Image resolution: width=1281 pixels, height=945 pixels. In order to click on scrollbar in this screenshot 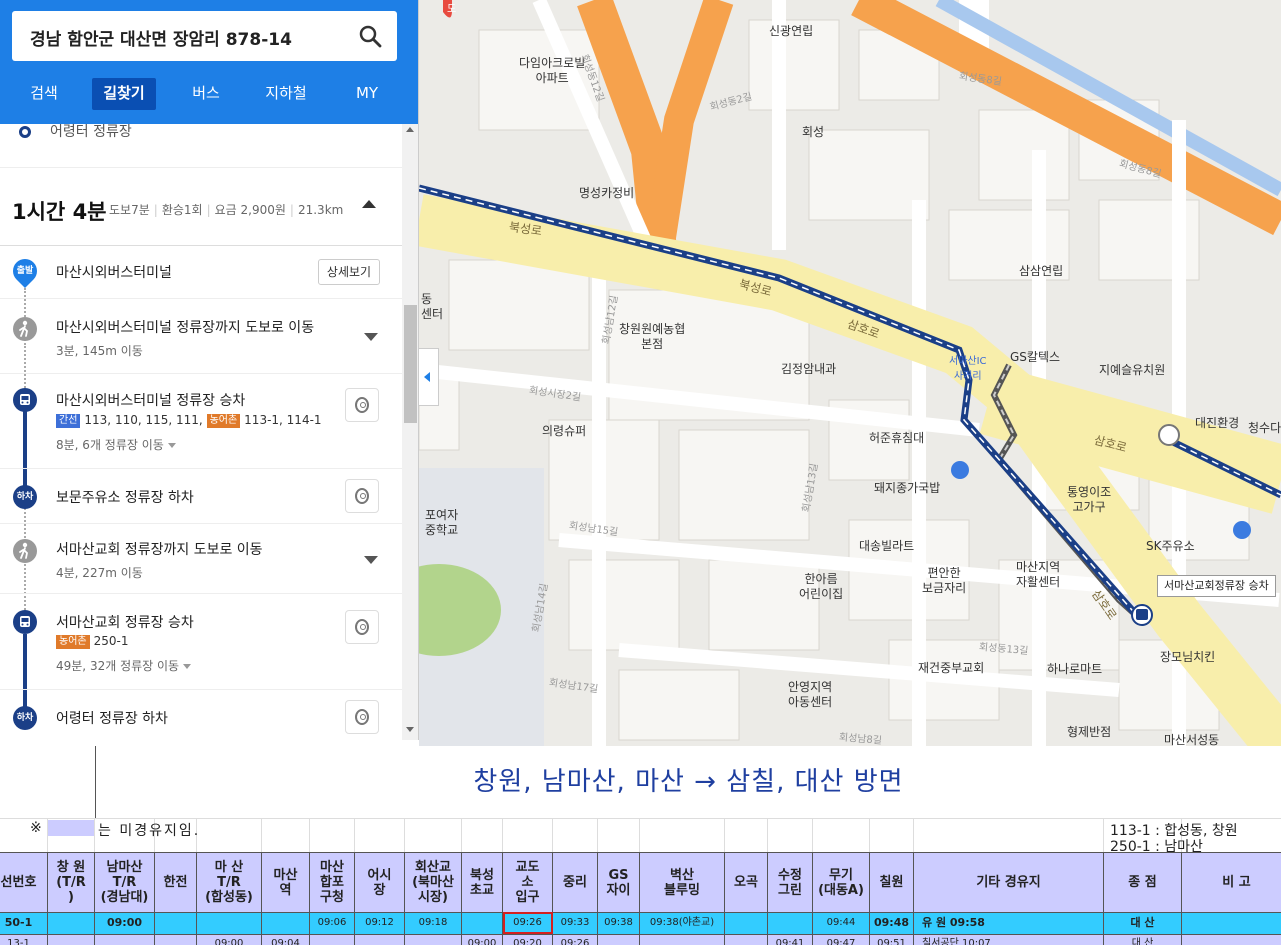, I will do `click(410, 432)`.